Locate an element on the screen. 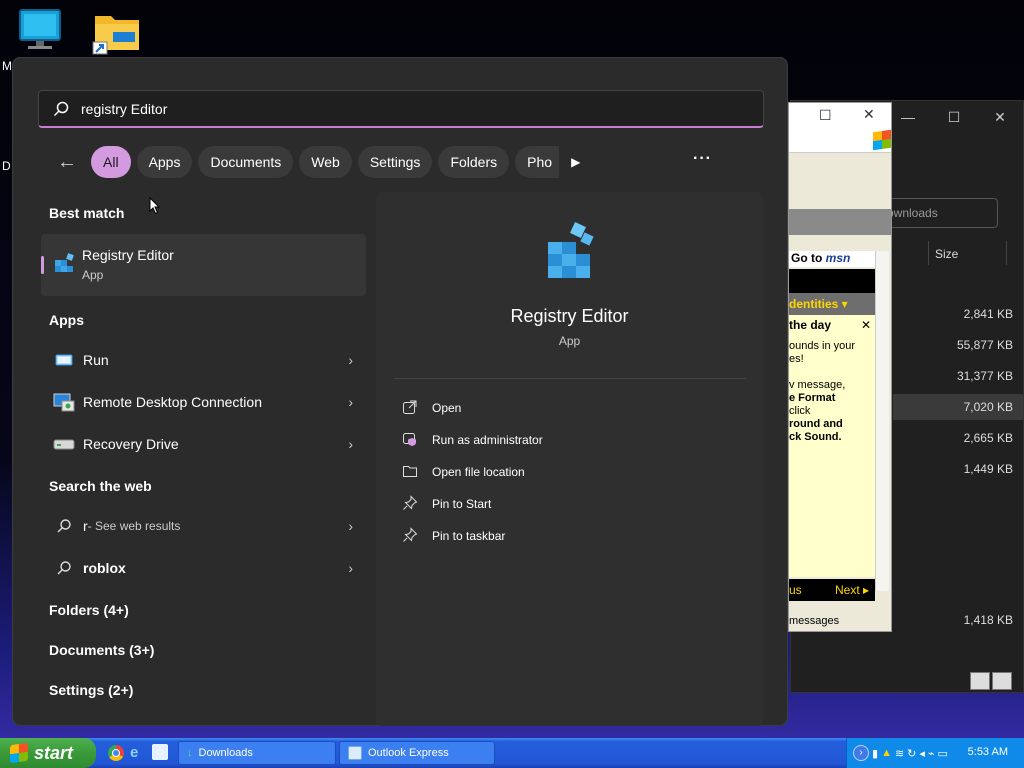  search-bar is located at coordinates (401, 109).